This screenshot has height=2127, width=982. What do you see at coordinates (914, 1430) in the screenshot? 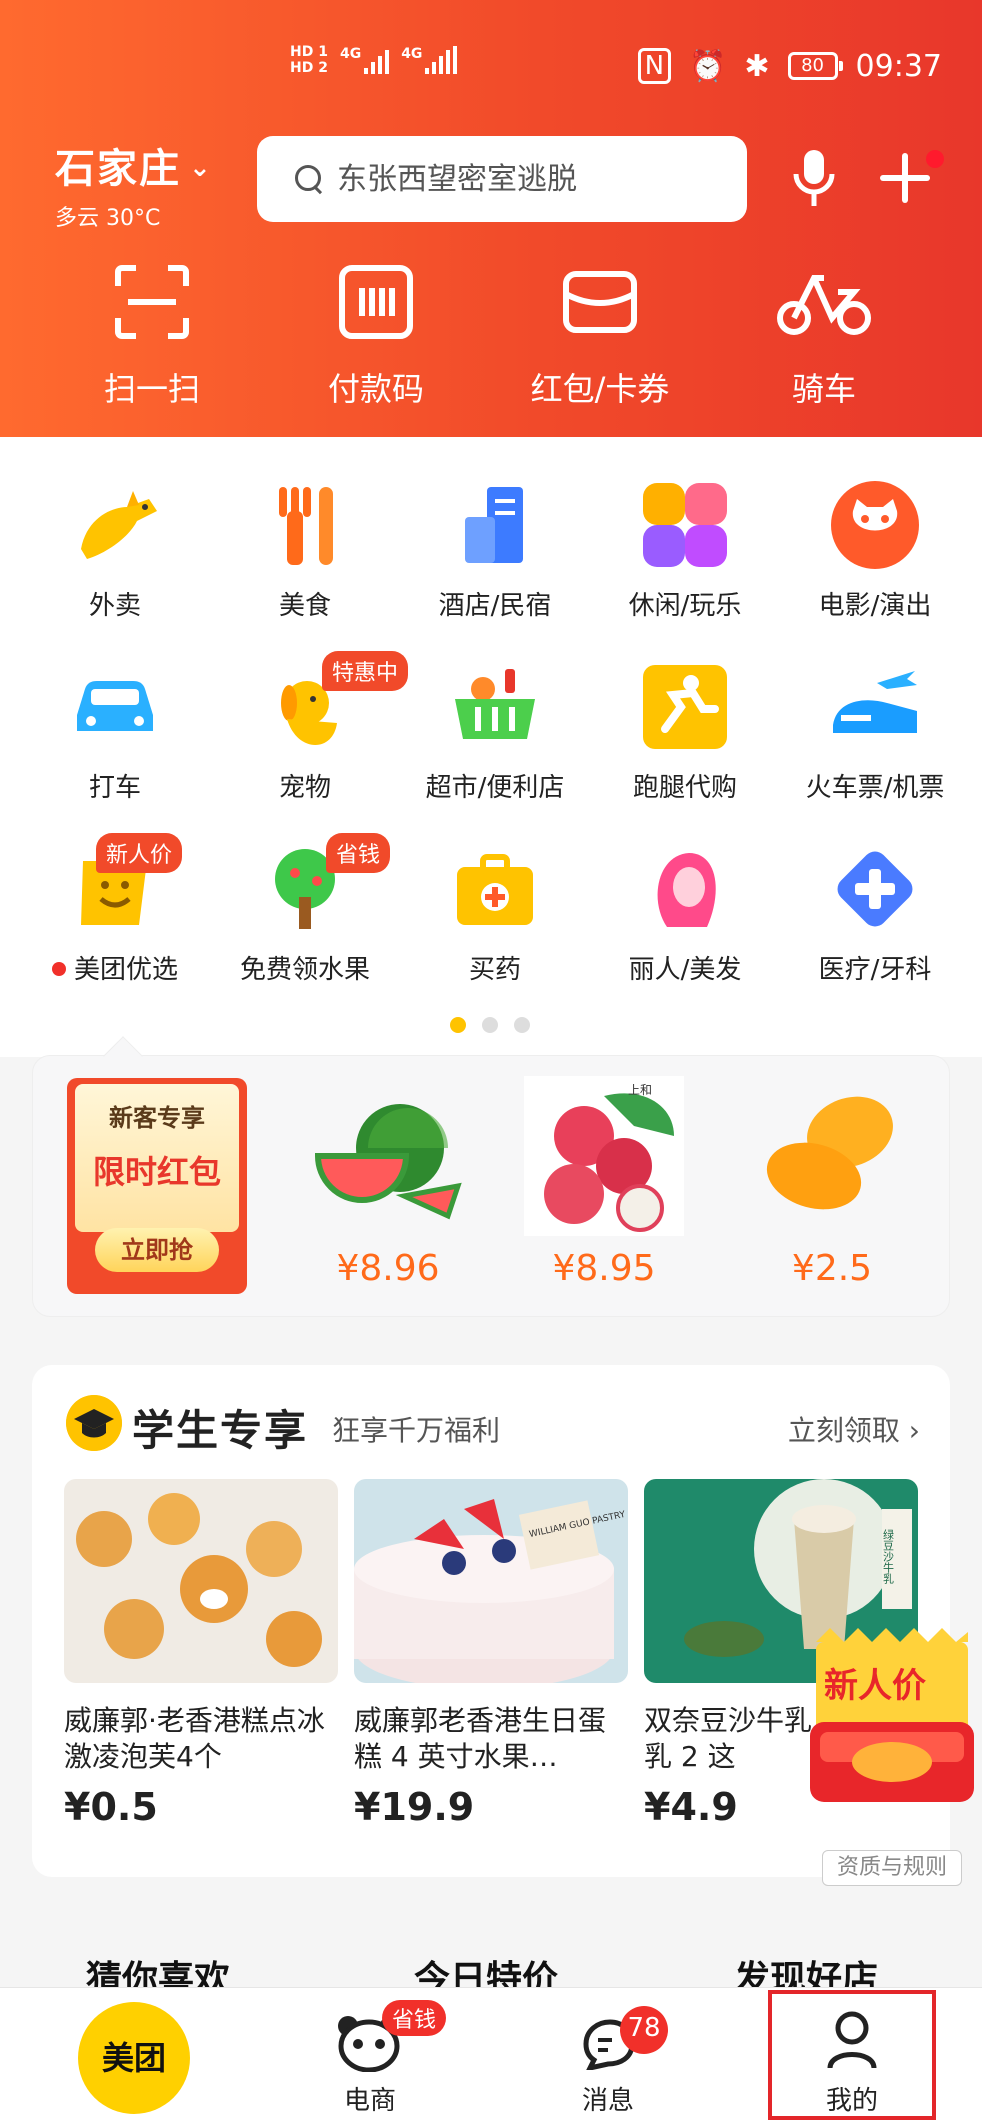
I see `chevron-right-icon: ›` at bounding box center [914, 1430].